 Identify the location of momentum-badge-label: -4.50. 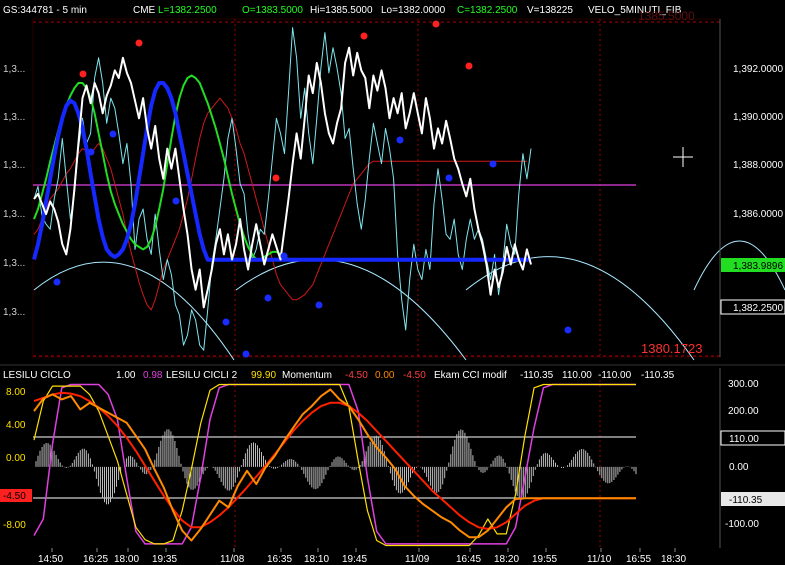
(14, 496).